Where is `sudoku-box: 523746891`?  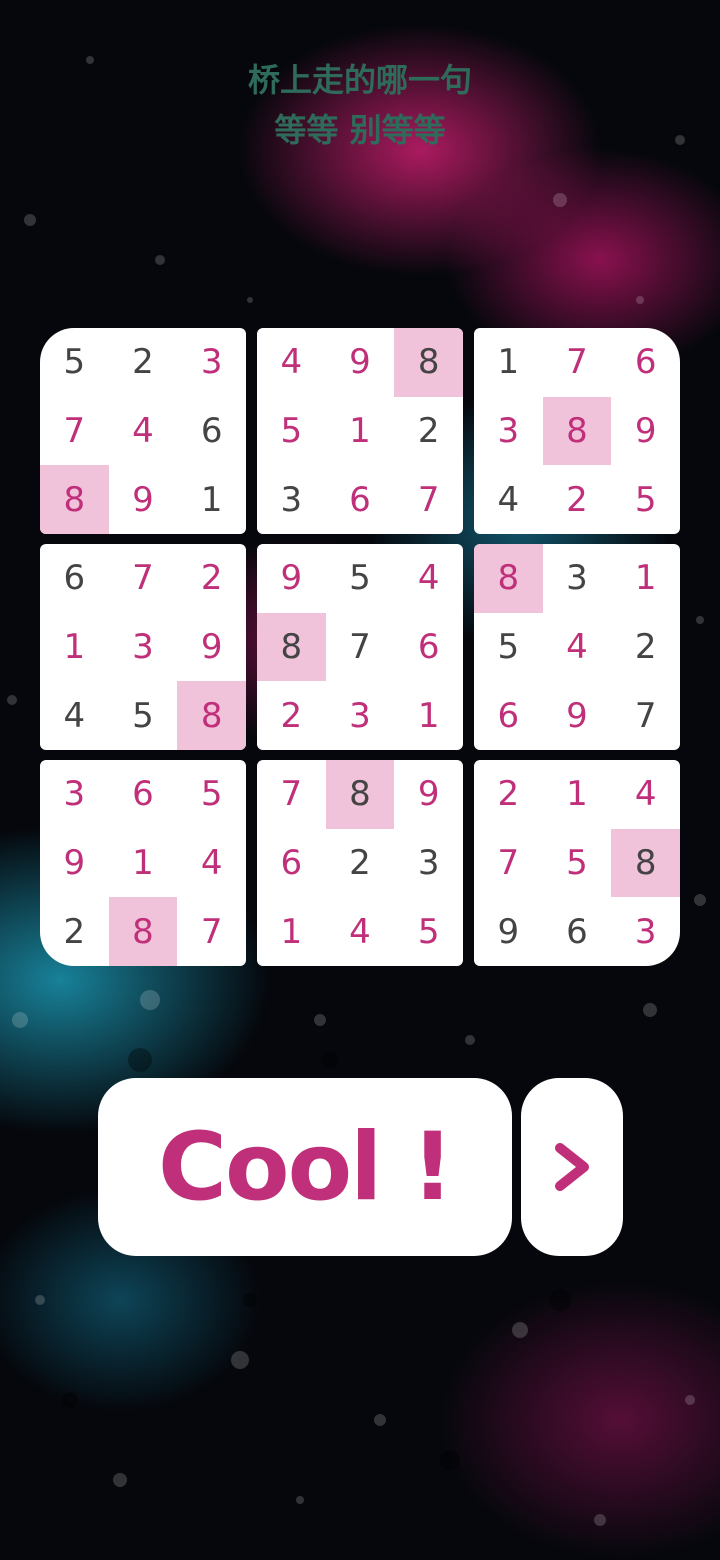 sudoku-box: 523746891 is located at coordinates (143, 431).